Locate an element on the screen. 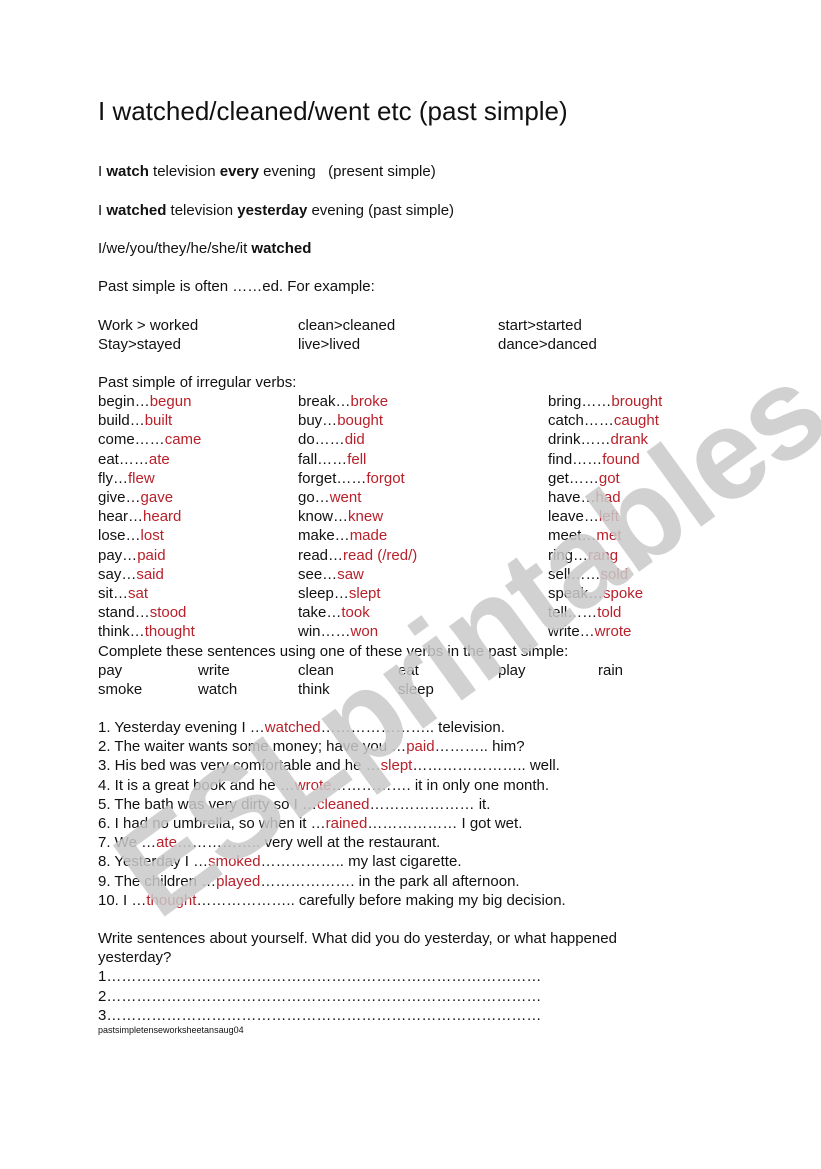 Image resolution: width=821 pixels, height=1169 pixels. verb-past-answer: read (/red/) is located at coordinates (380, 555).